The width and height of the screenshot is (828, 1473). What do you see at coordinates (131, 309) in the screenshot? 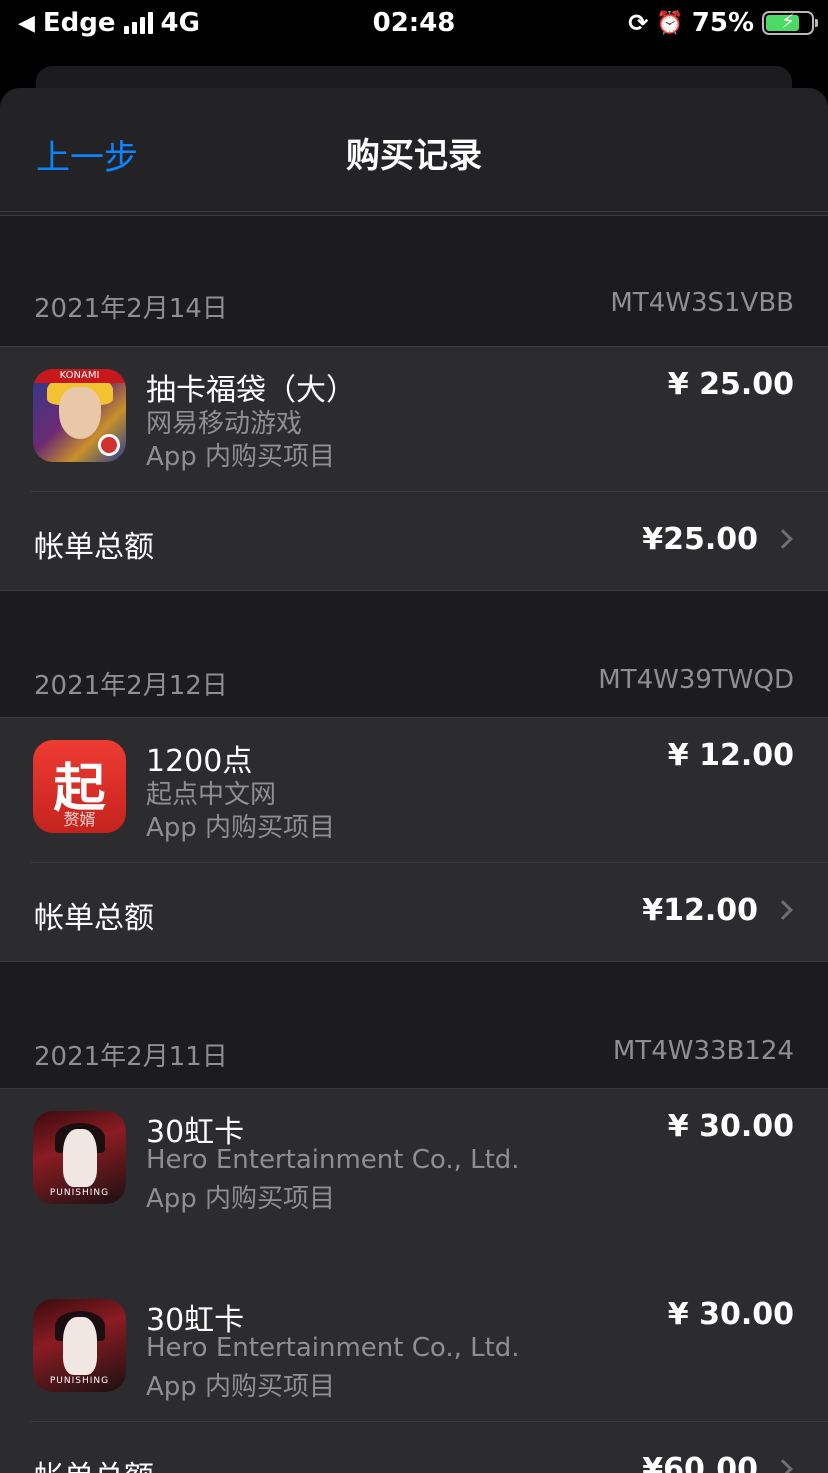
I see `purchase-date: 2021年2月14日` at bounding box center [131, 309].